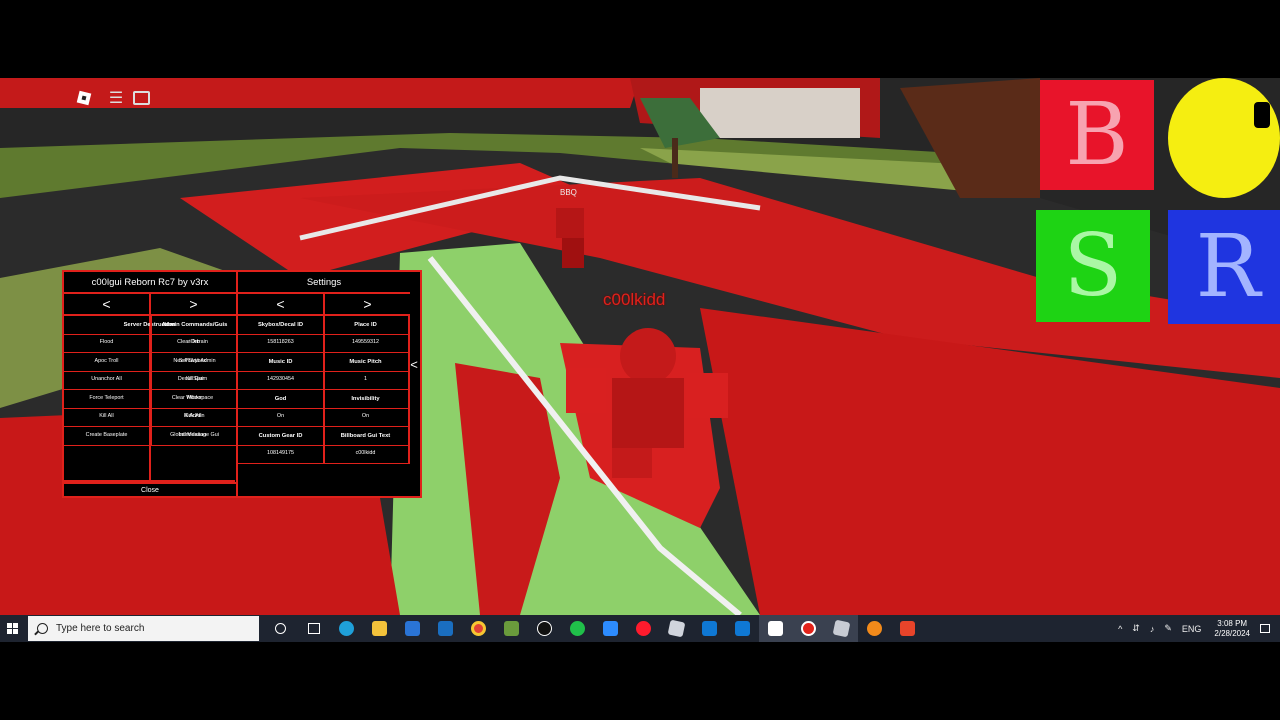 This screenshot has width=1280, height=720. I want to click on close-button: Close, so click(150, 489).